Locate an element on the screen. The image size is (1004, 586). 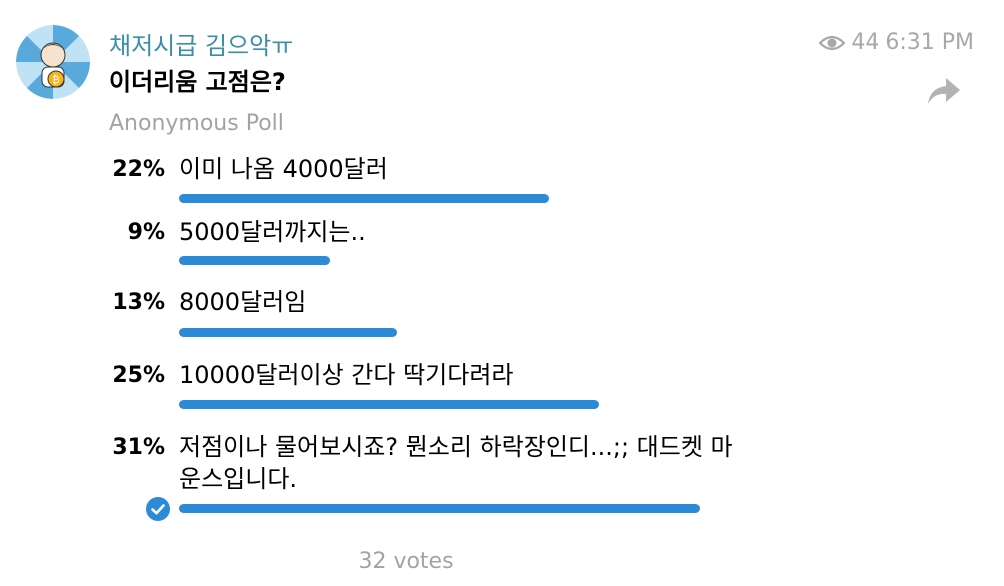
option-text: 8000달러임 is located at coordinates (243, 302).